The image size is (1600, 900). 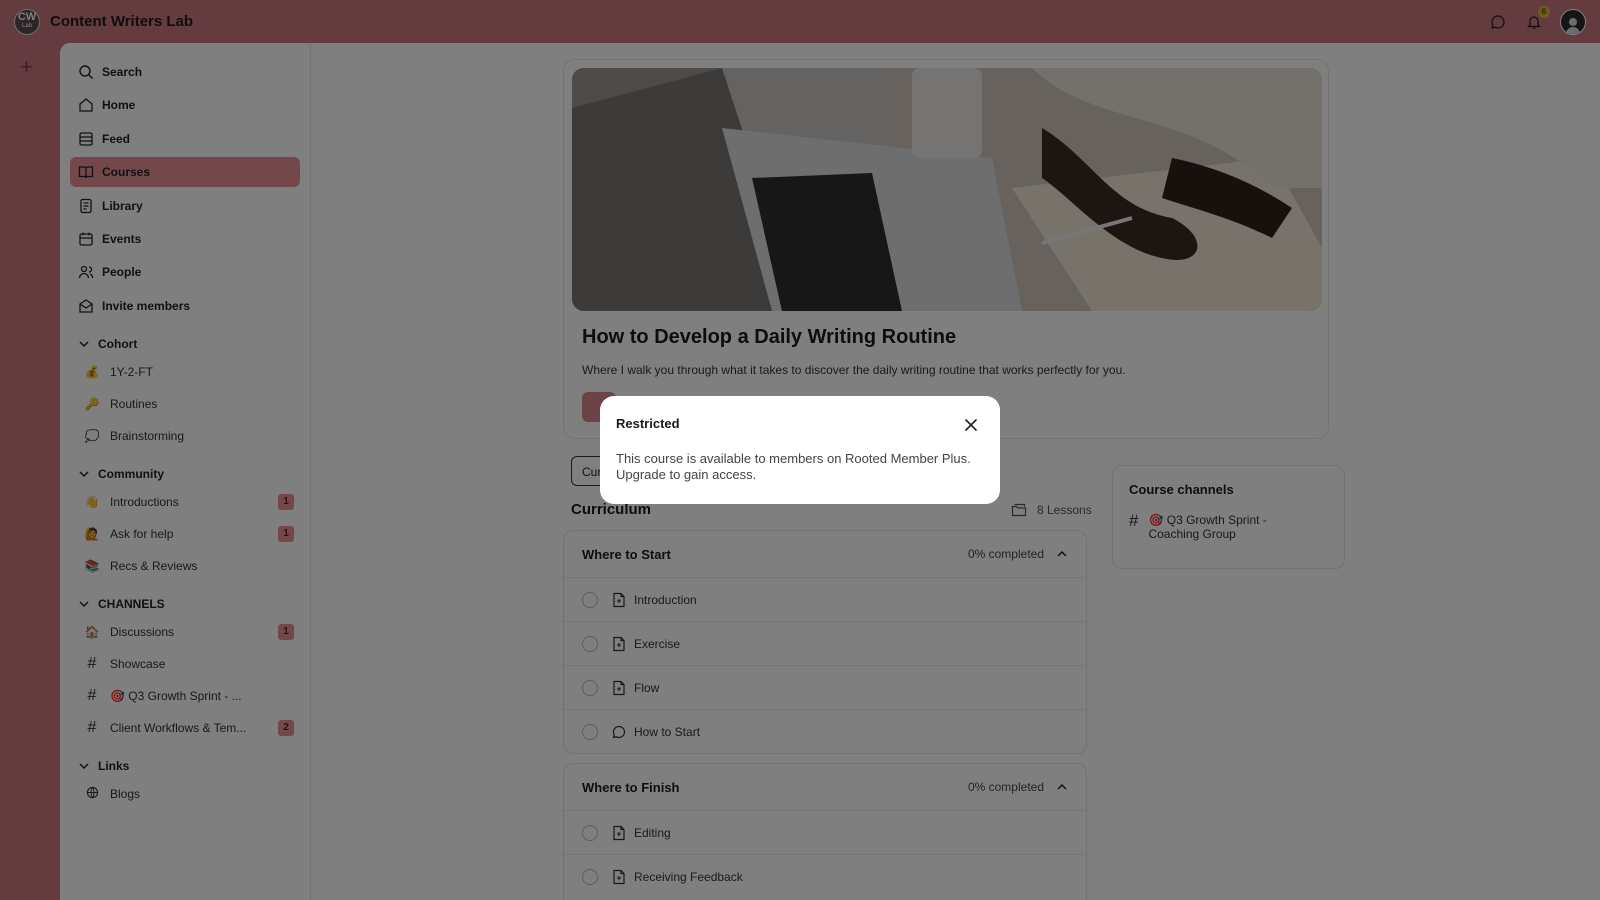 I want to click on close-icon, so click(x=971, y=425).